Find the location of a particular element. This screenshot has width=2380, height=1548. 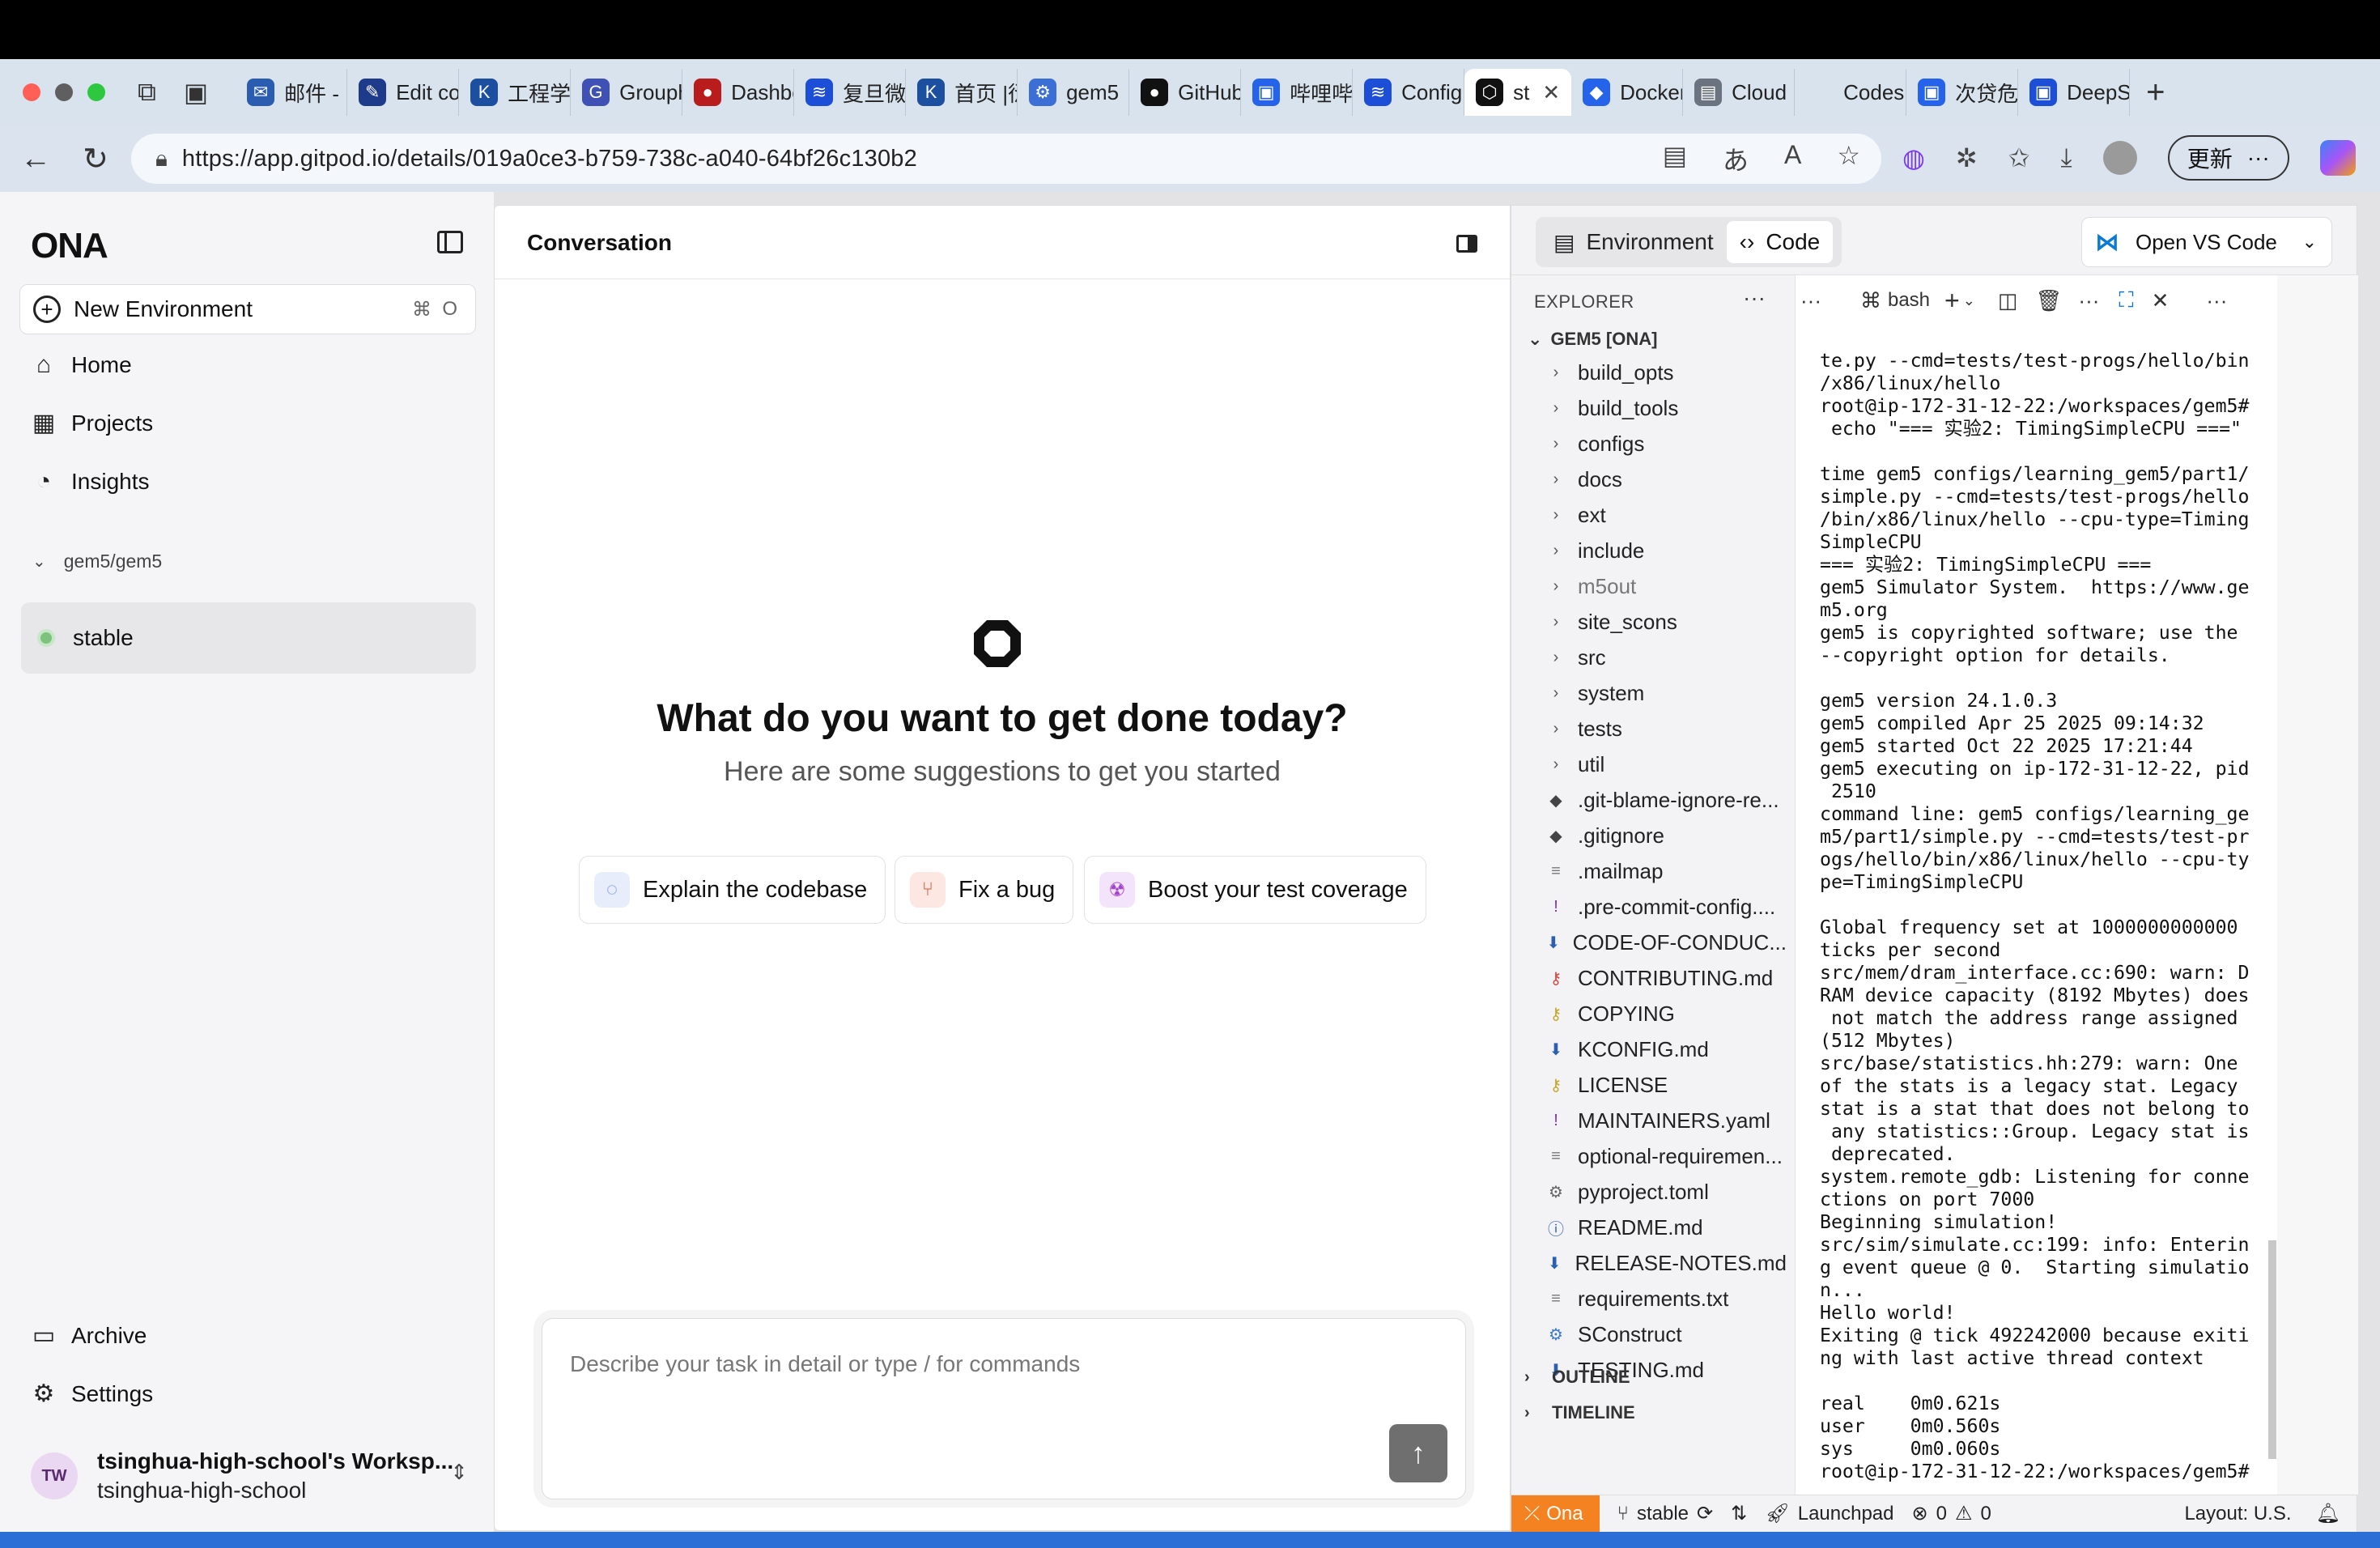

downloads-icon: ⤓ is located at coordinates (2066, 158).